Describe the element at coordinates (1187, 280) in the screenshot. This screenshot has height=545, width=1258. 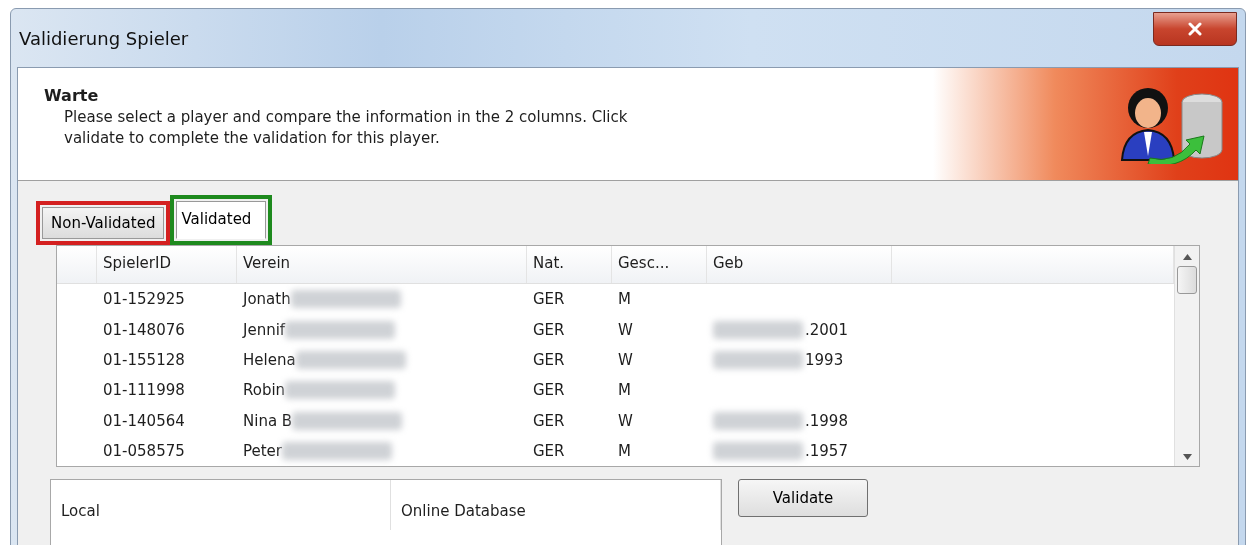
I see `scroll-thumb` at that location.